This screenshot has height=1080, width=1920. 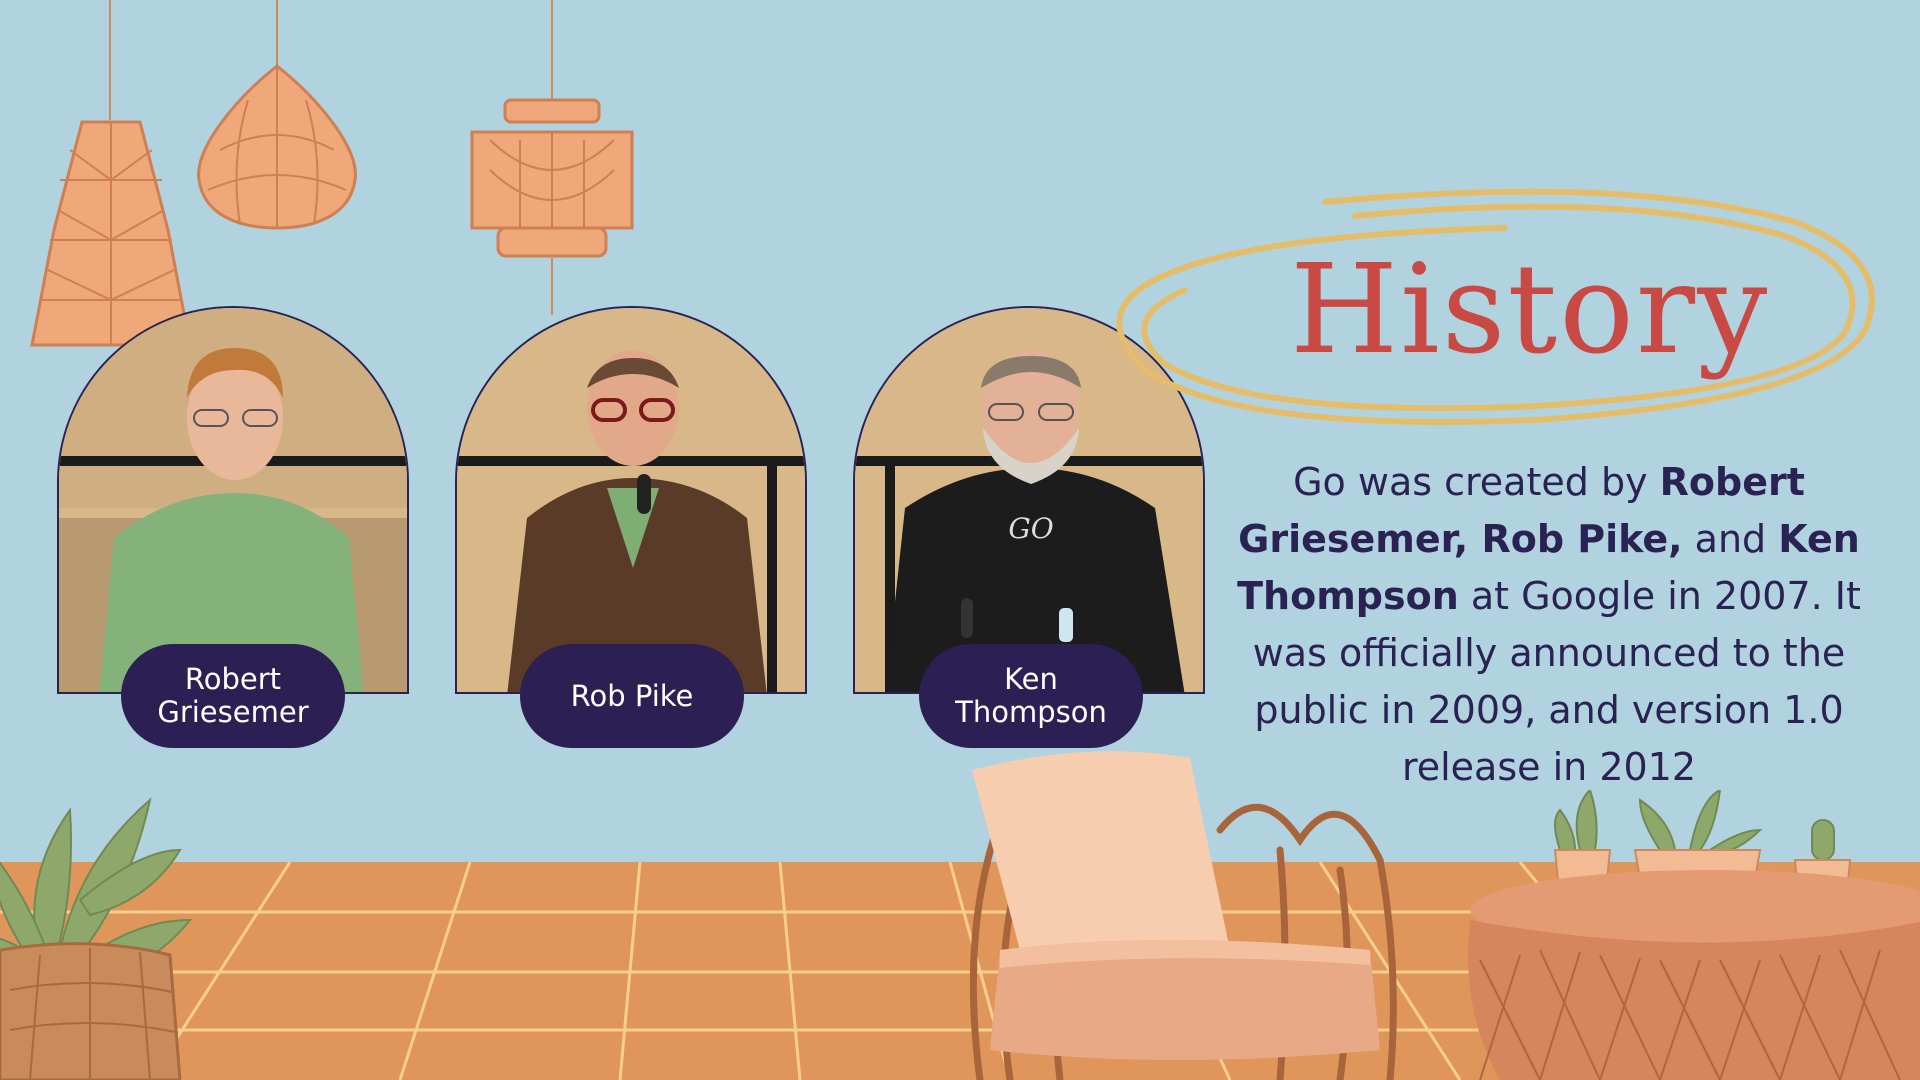 I want to click on photo-robert-griesemer, so click(x=233, y=500).